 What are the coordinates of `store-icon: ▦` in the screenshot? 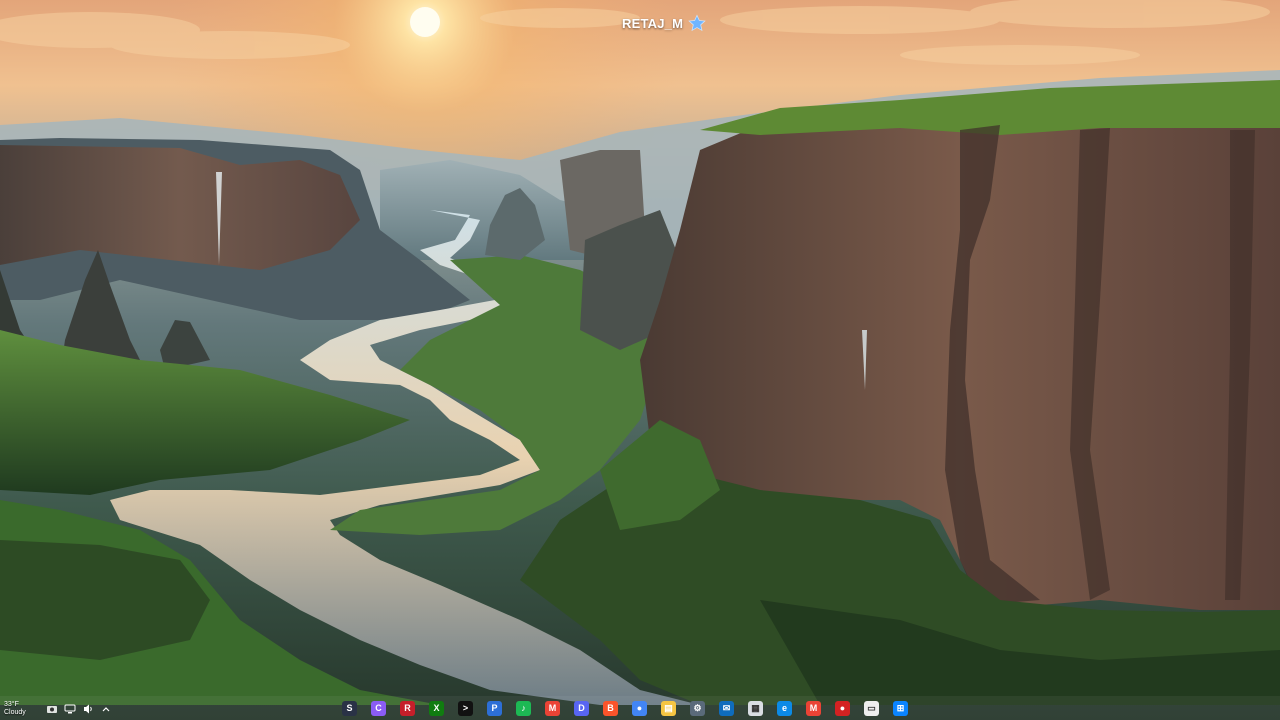 It's located at (755, 708).